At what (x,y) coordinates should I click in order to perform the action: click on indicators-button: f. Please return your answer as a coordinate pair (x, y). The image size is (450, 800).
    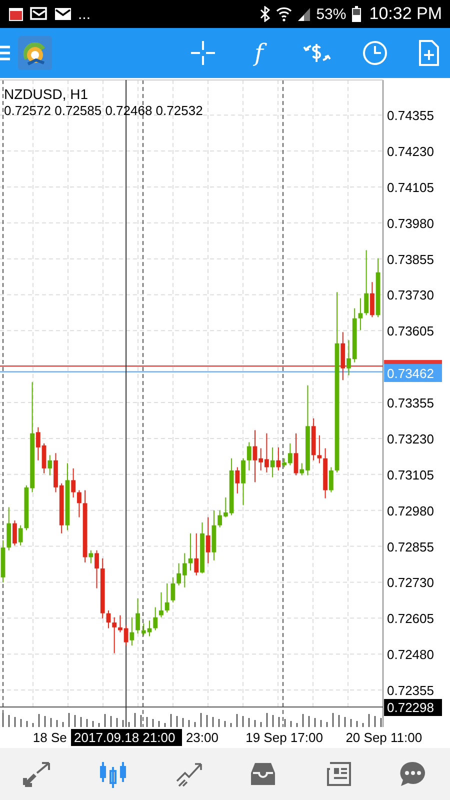
    Looking at the image, I should click on (259, 53).